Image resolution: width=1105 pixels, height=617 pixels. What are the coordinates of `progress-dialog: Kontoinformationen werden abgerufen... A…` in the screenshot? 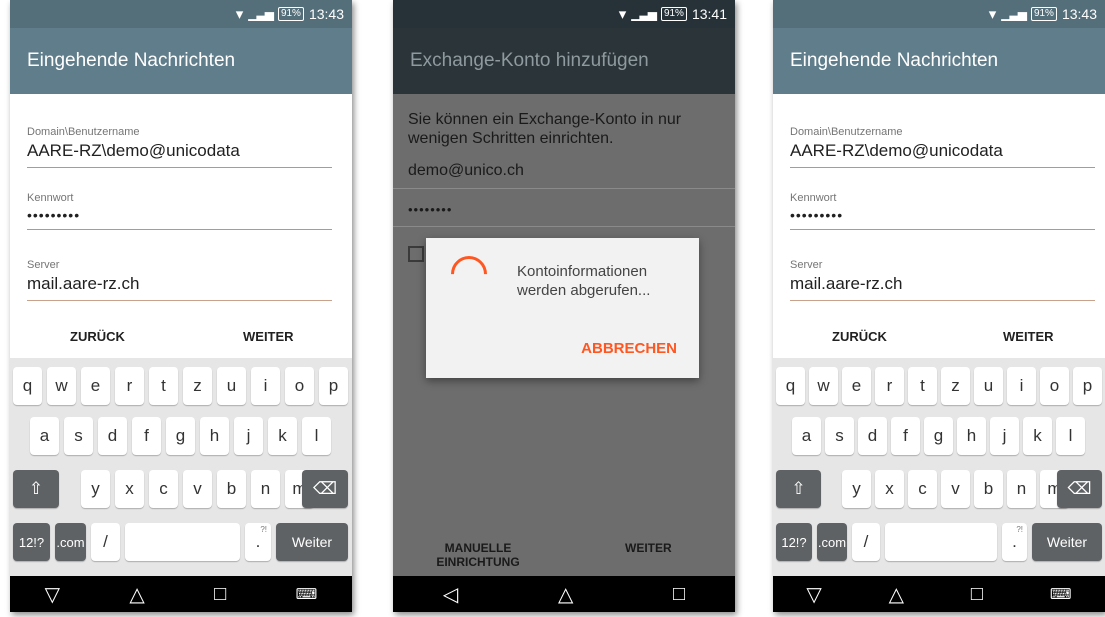 It's located at (562, 308).